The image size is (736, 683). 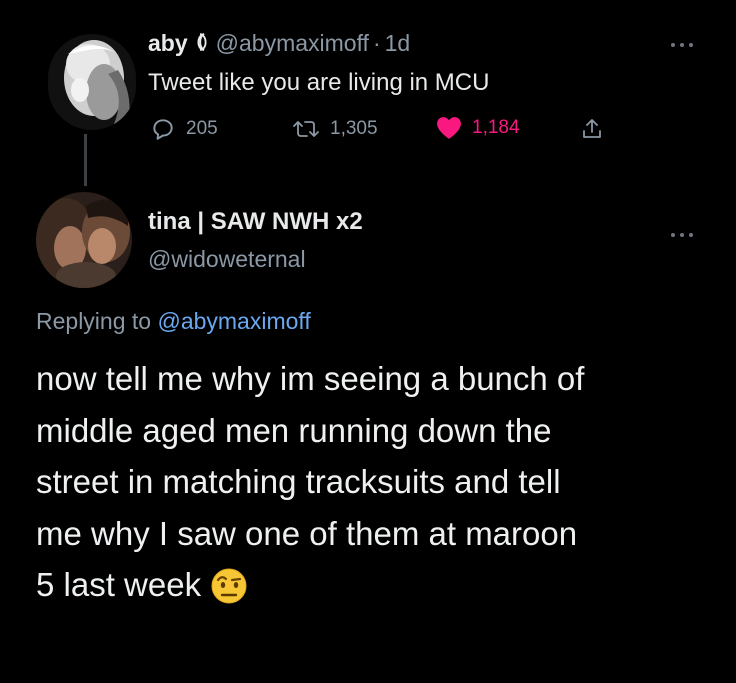 I want to click on like-button: 1,184, so click(x=478, y=128).